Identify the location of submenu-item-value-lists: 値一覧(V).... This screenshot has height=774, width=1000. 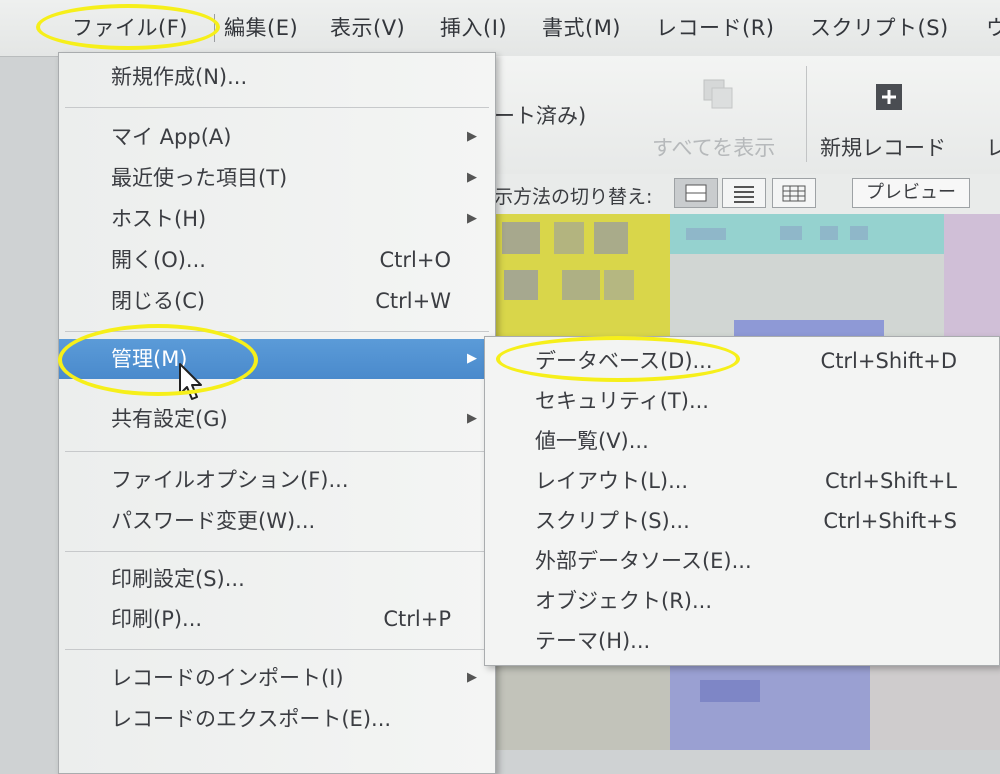
(742, 441).